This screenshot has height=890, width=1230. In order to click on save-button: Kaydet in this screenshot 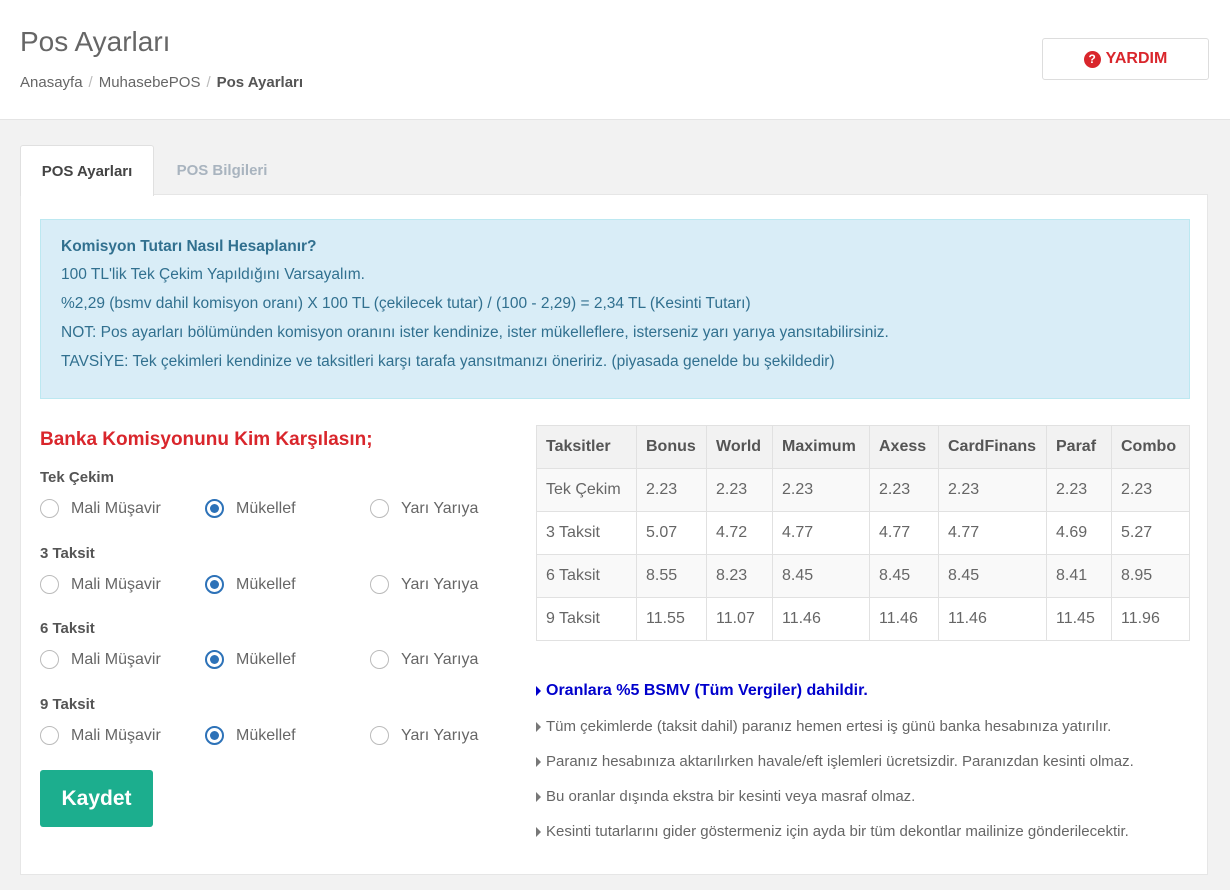, I will do `click(96, 798)`.